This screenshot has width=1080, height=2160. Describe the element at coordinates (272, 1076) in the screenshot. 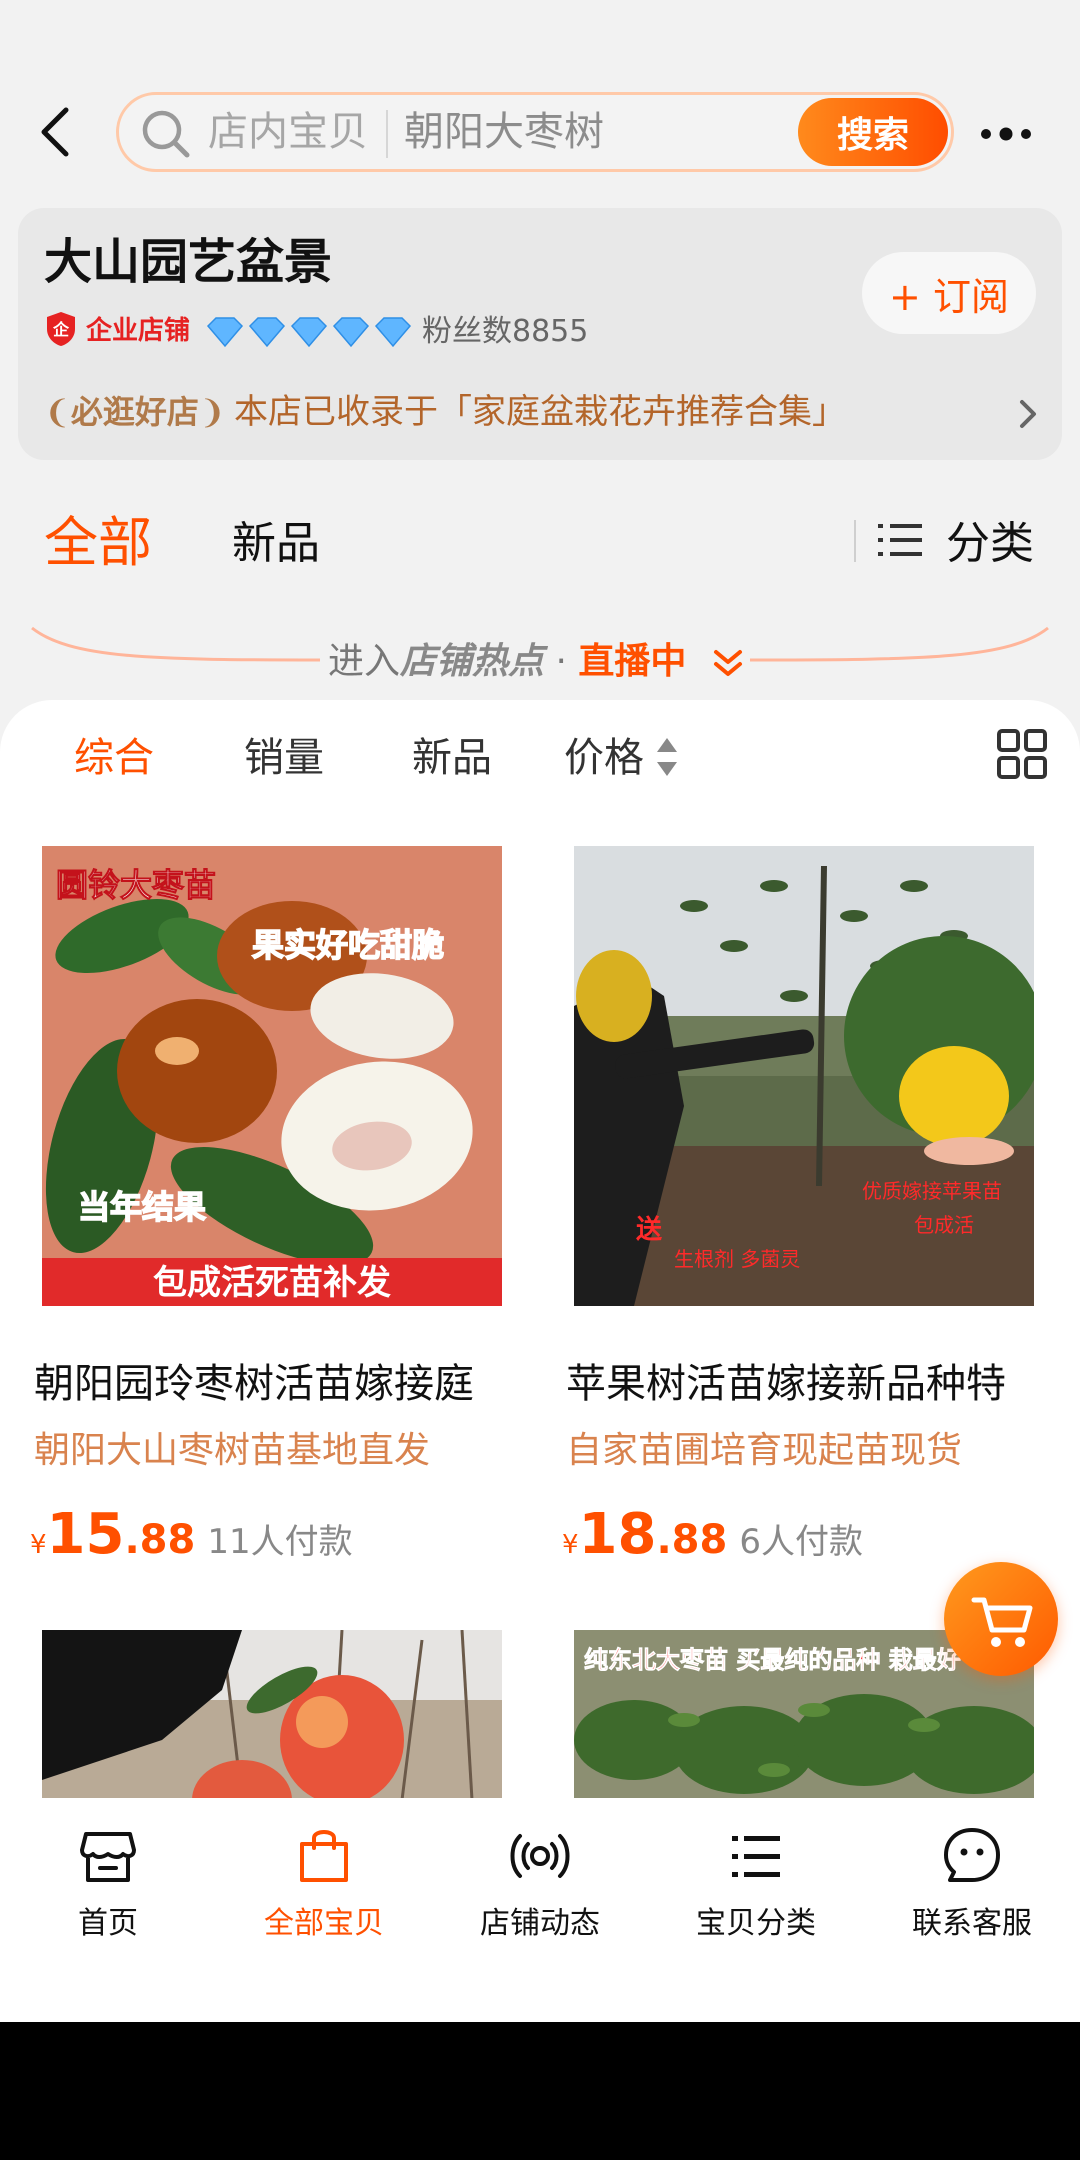

I see `product-image-jujube: 圆铃大枣苗 果实好吃甜脆 当年结果 包成活死苗补发` at that location.